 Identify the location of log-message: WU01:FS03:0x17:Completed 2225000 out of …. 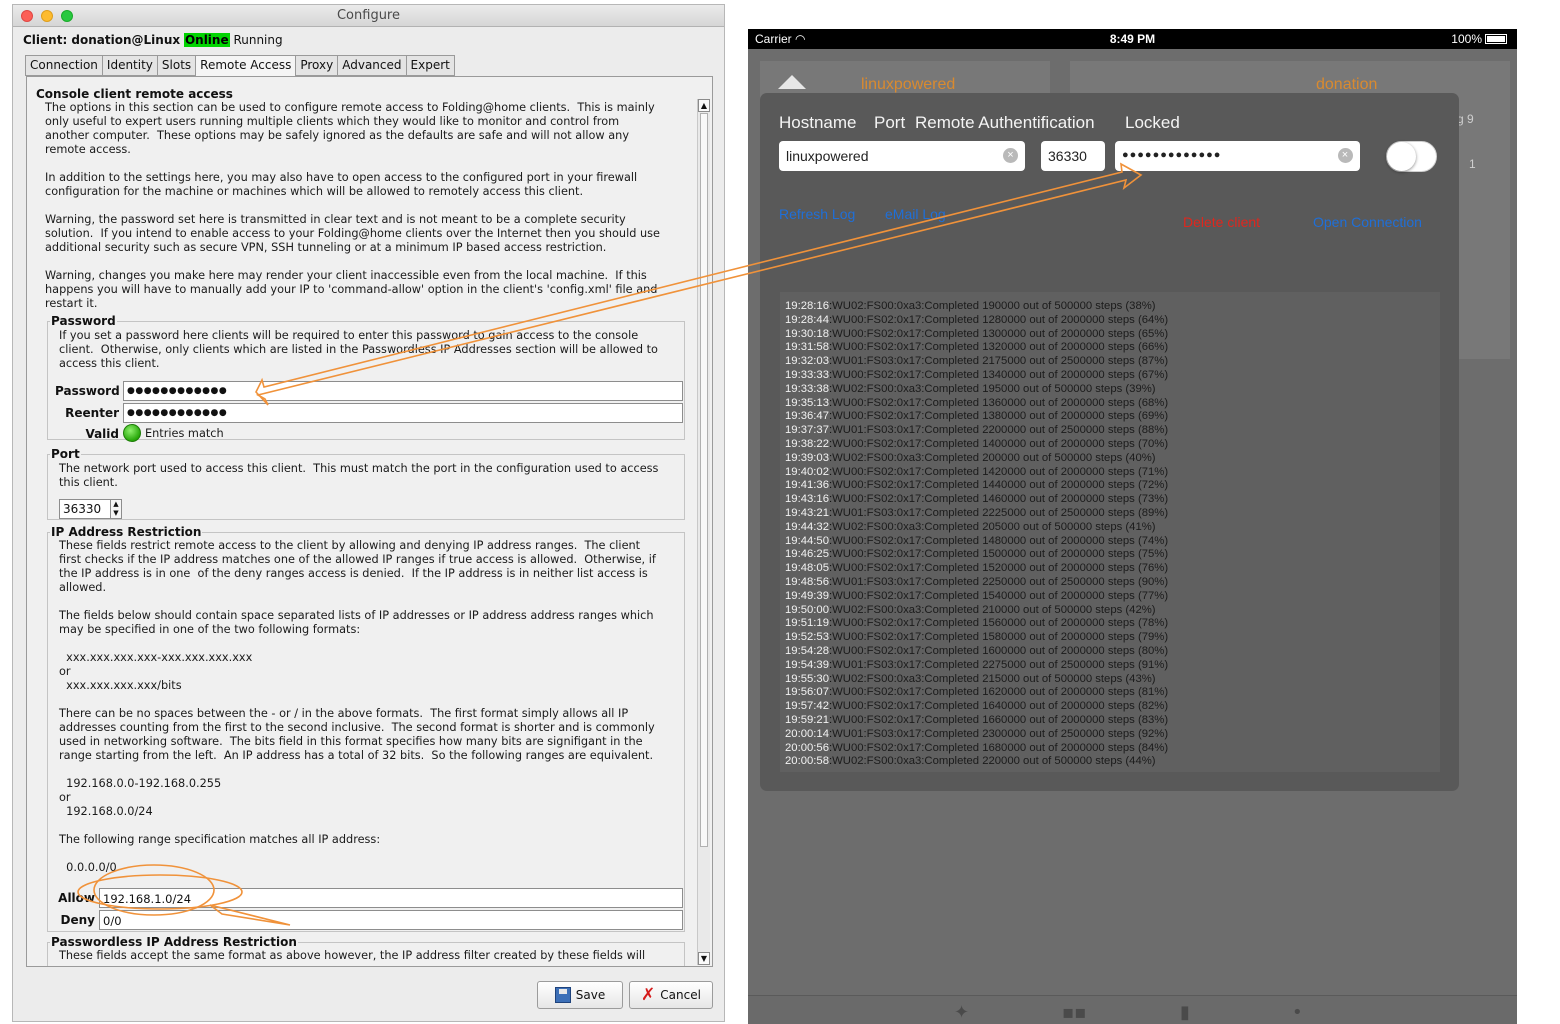
(1000, 513).